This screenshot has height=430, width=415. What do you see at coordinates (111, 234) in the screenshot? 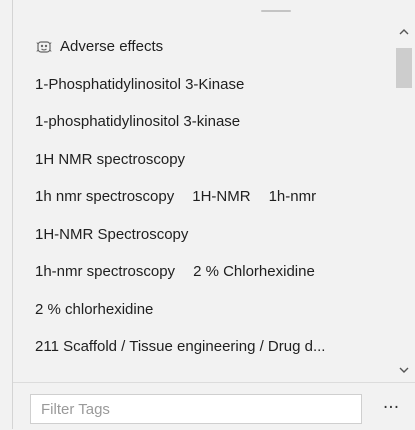
I see `tag-item: 1H-NMR Spectroscopy` at bounding box center [111, 234].